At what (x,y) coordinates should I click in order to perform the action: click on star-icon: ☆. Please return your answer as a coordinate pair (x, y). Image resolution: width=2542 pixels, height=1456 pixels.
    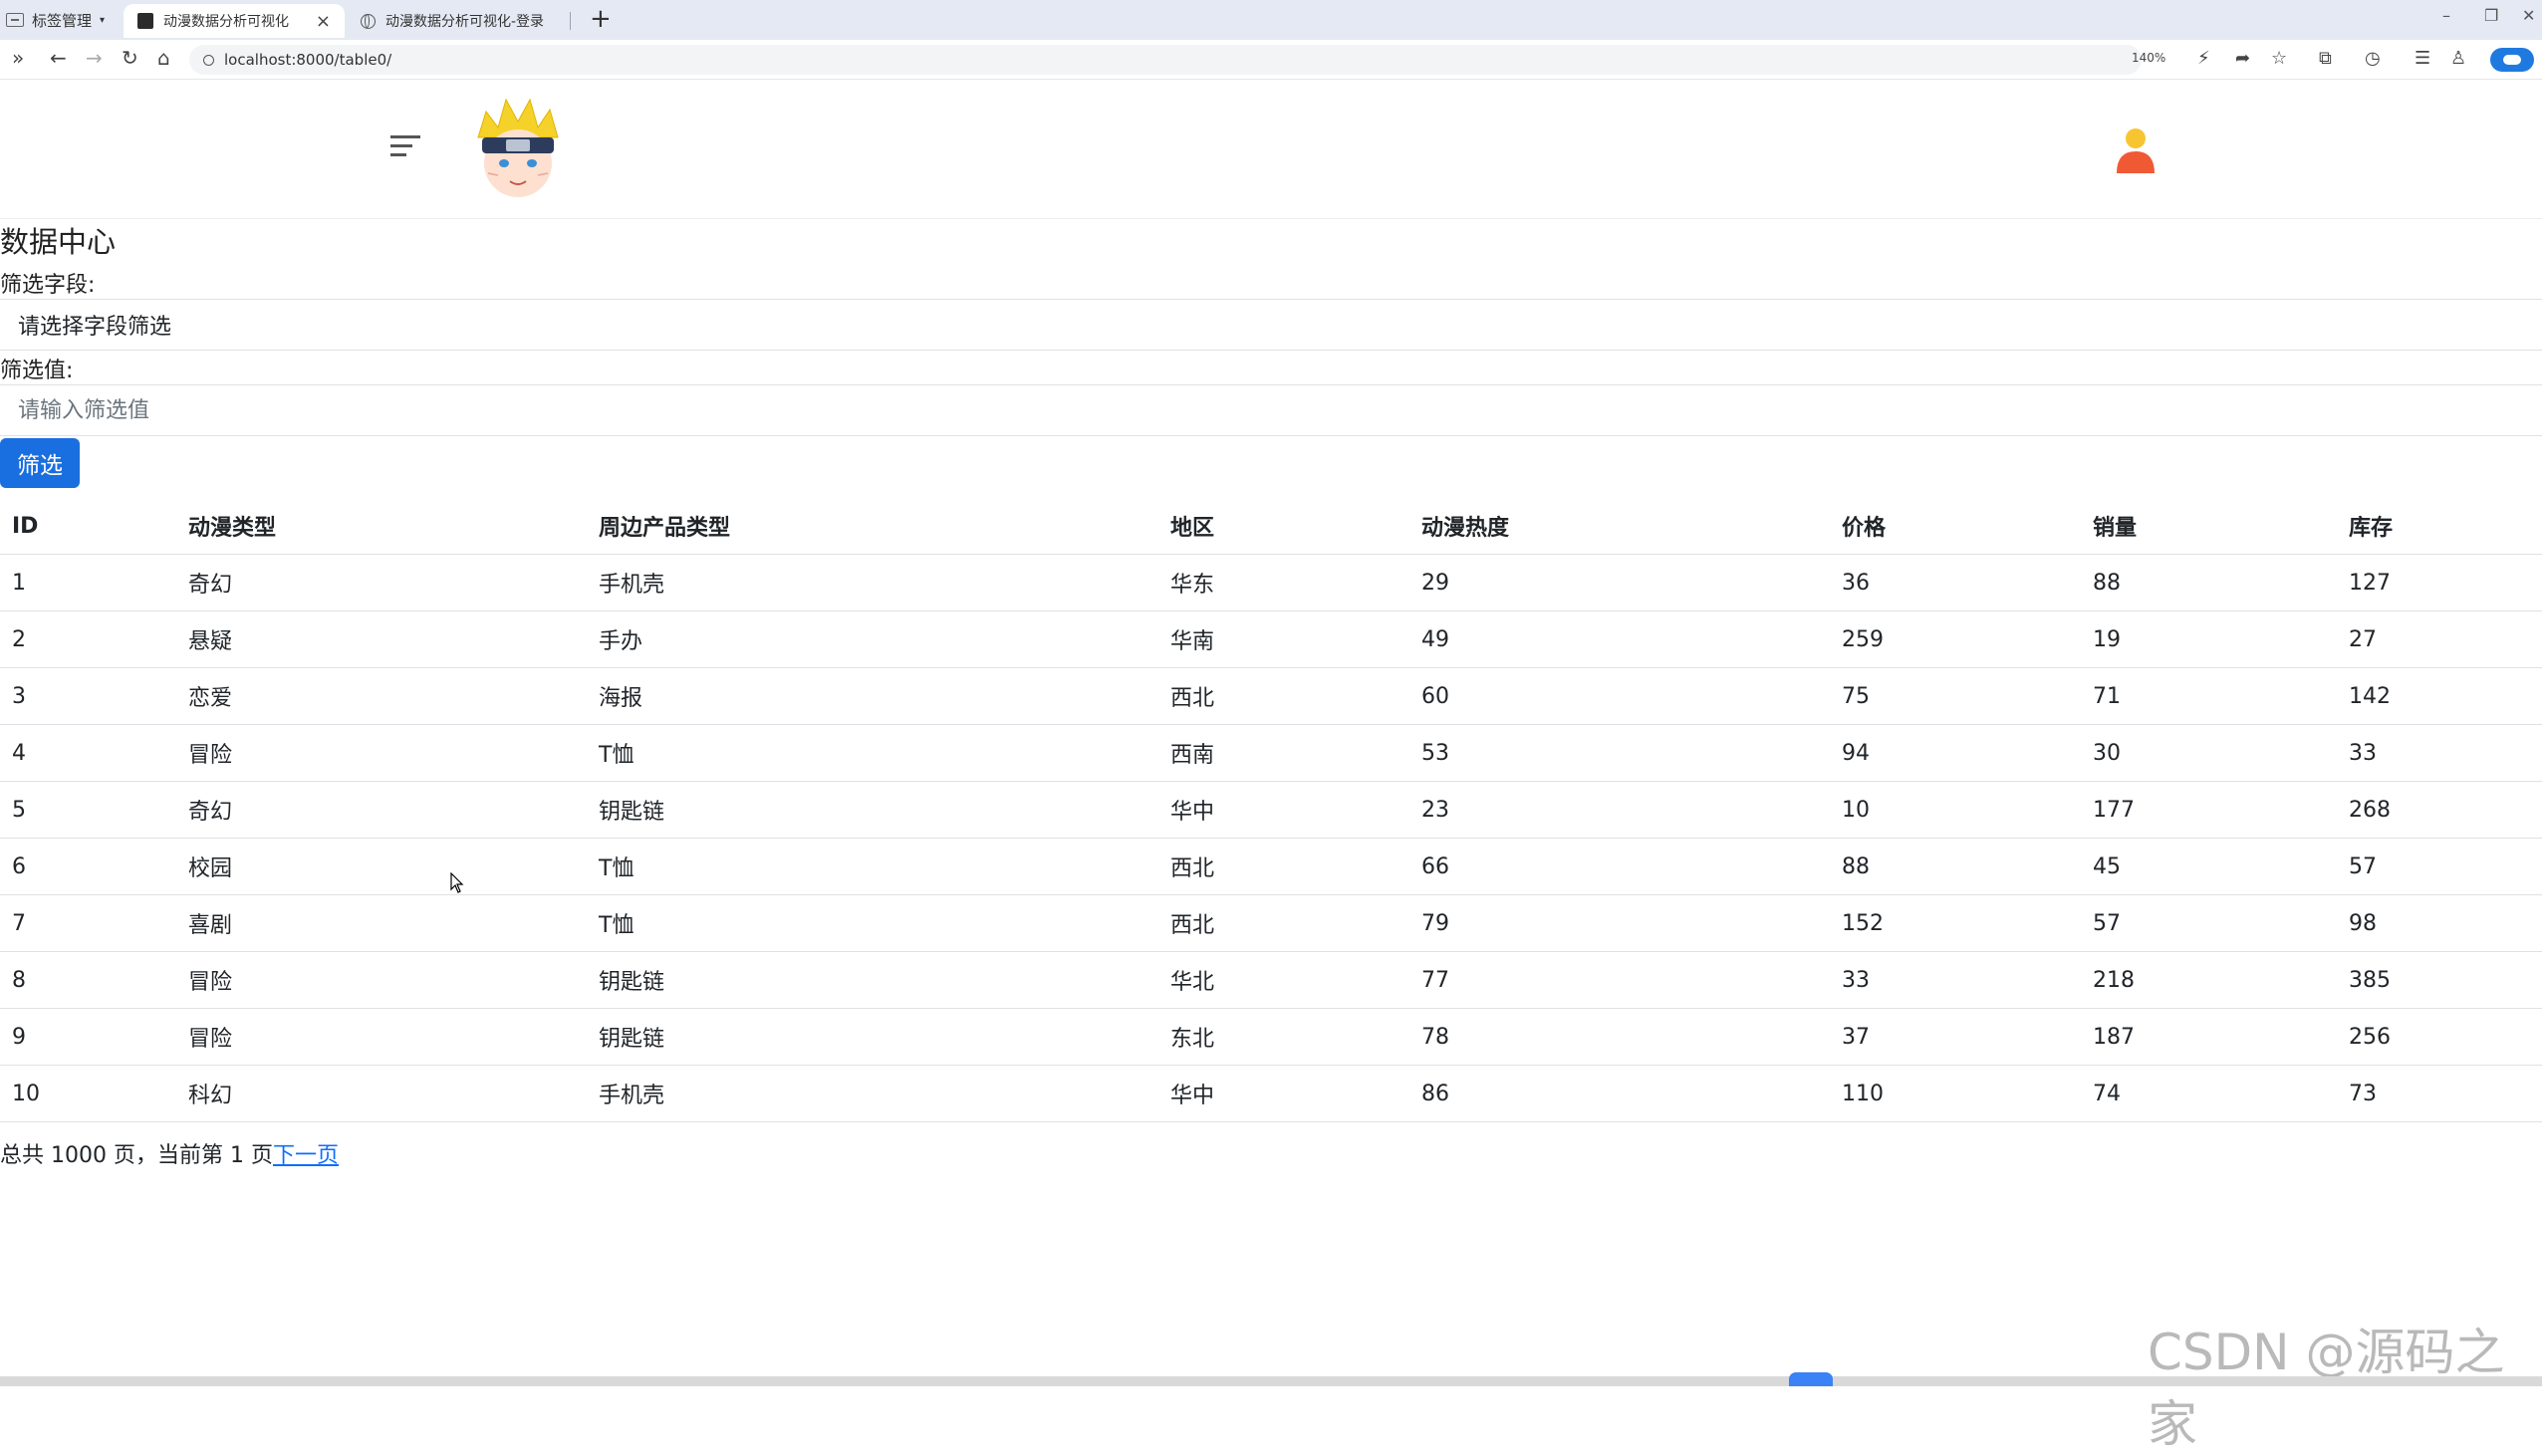
    Looking at the image, I should click on (2279, 58).